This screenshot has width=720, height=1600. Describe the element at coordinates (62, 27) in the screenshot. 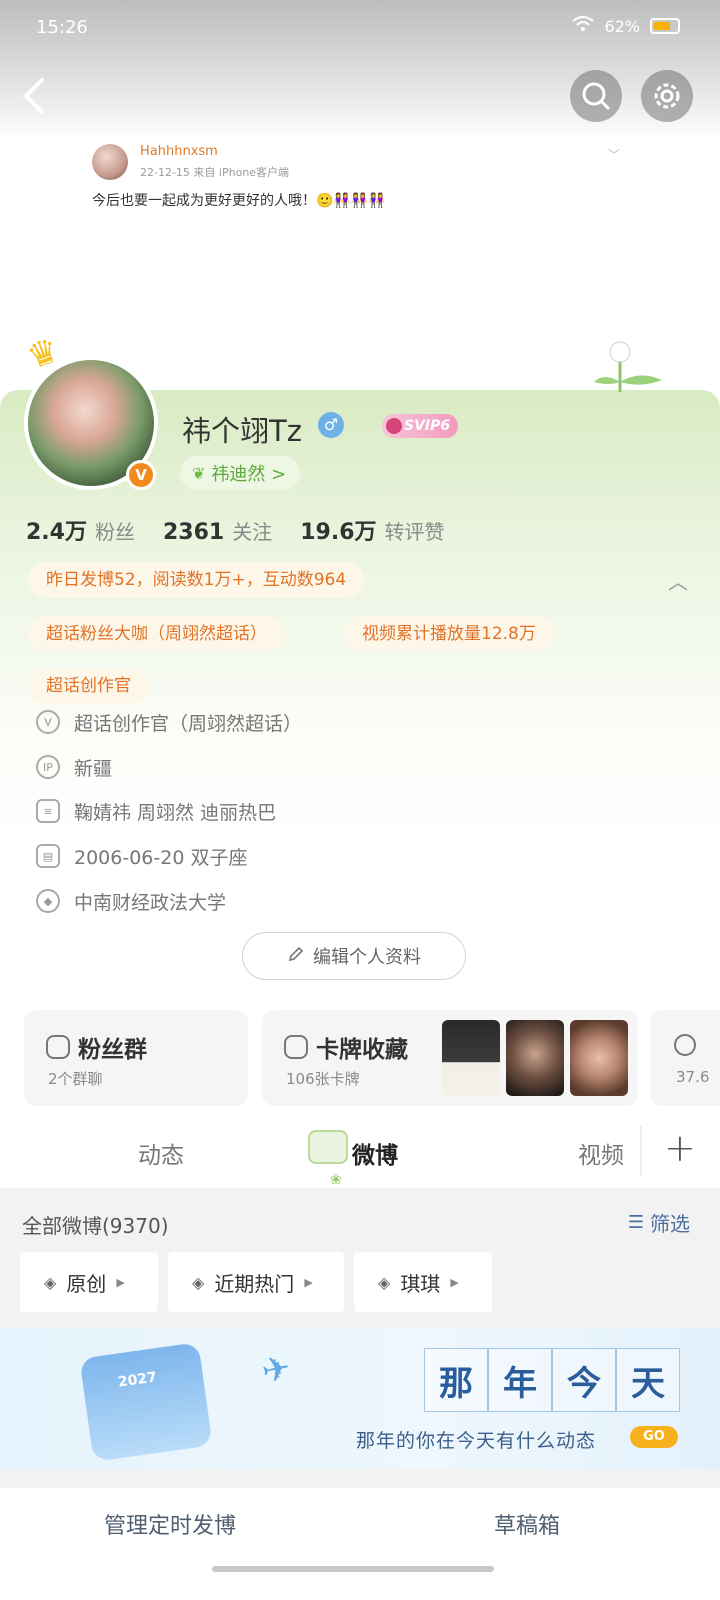

I see `status-time: 15:26` at that location.